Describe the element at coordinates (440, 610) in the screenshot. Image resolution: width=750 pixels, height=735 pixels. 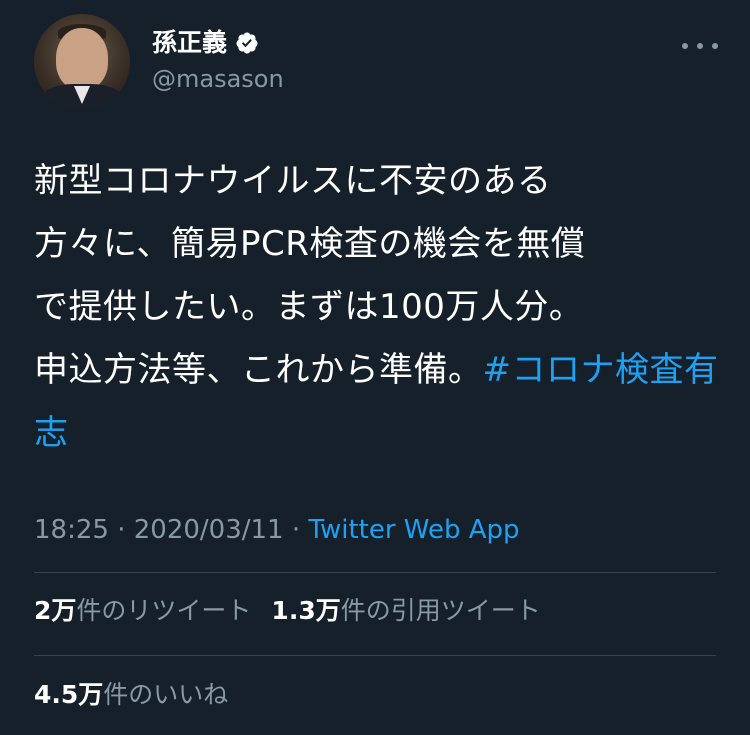
I see `quotes-label: 件の引用ツイート` at that location.